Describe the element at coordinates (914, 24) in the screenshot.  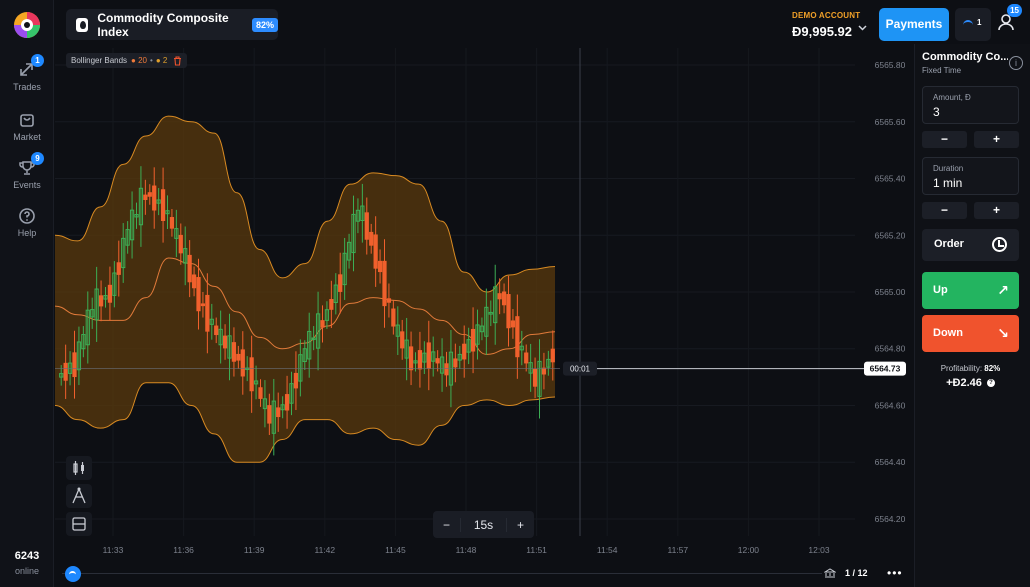
I see `payments-button: Payments` at that location.